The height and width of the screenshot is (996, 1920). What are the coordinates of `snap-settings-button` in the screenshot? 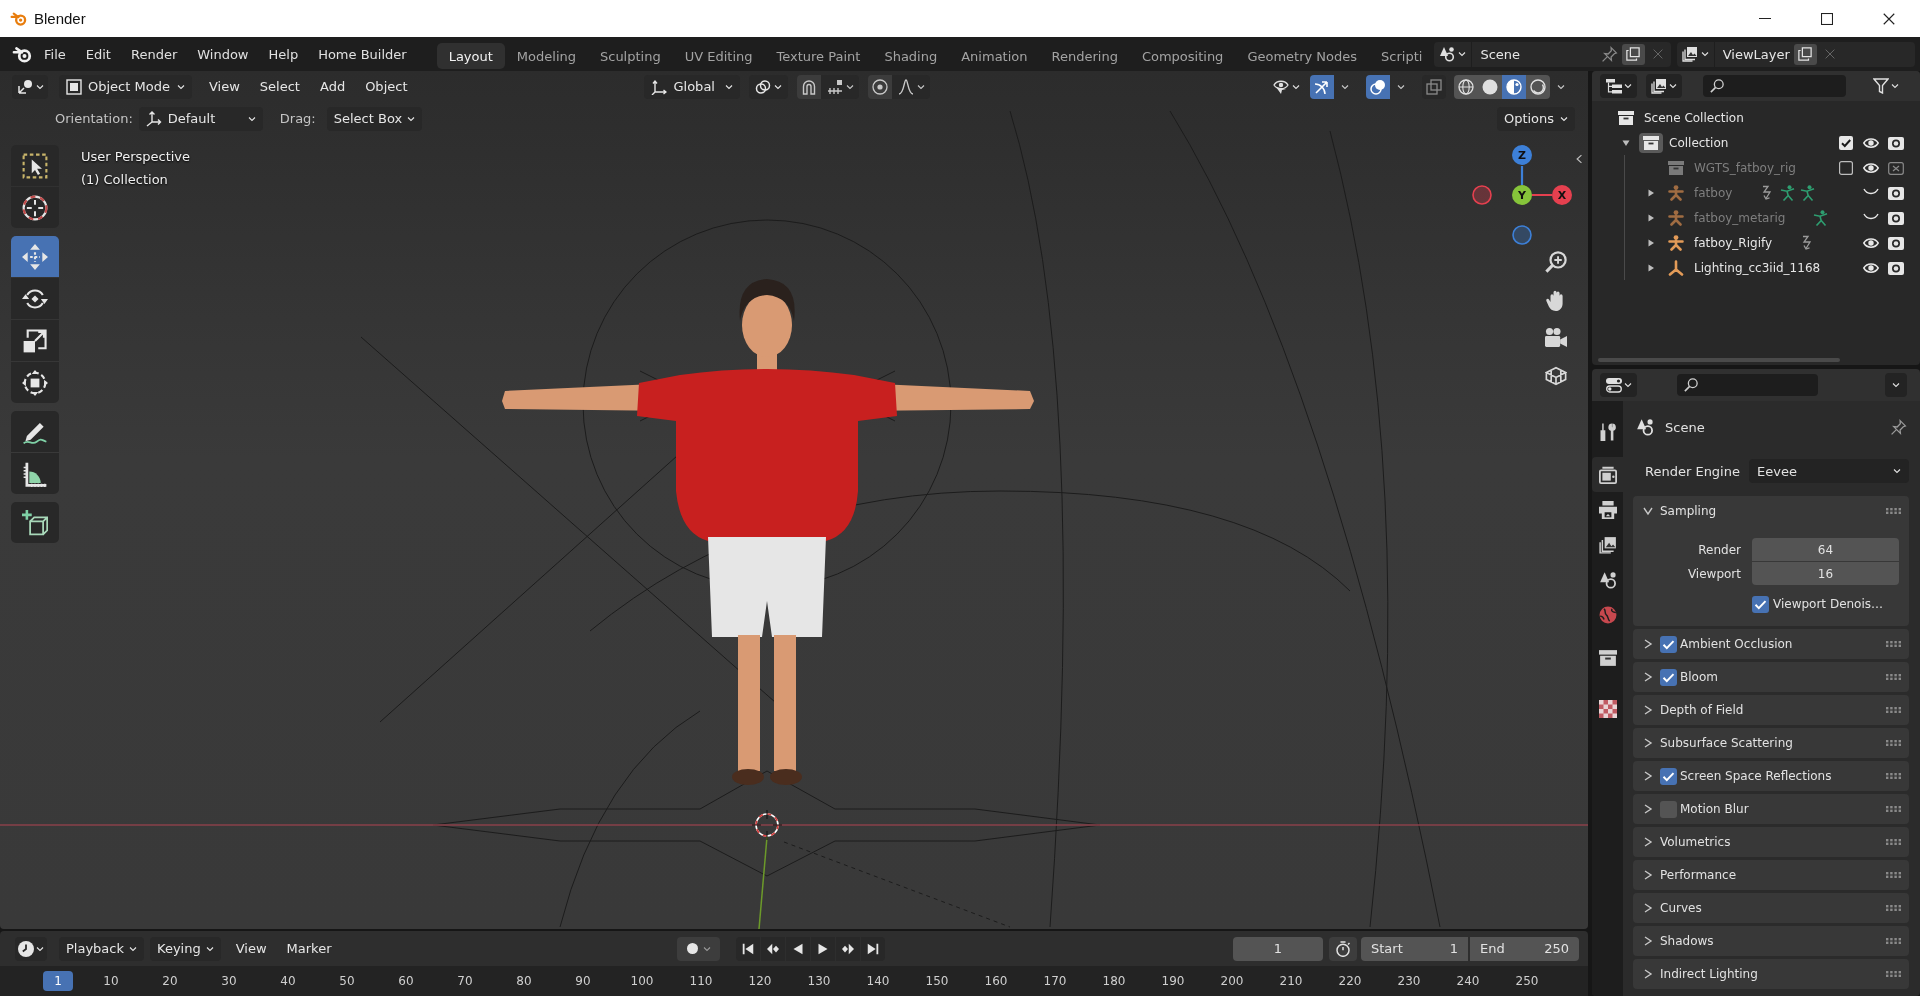 It's located at (840, 86).